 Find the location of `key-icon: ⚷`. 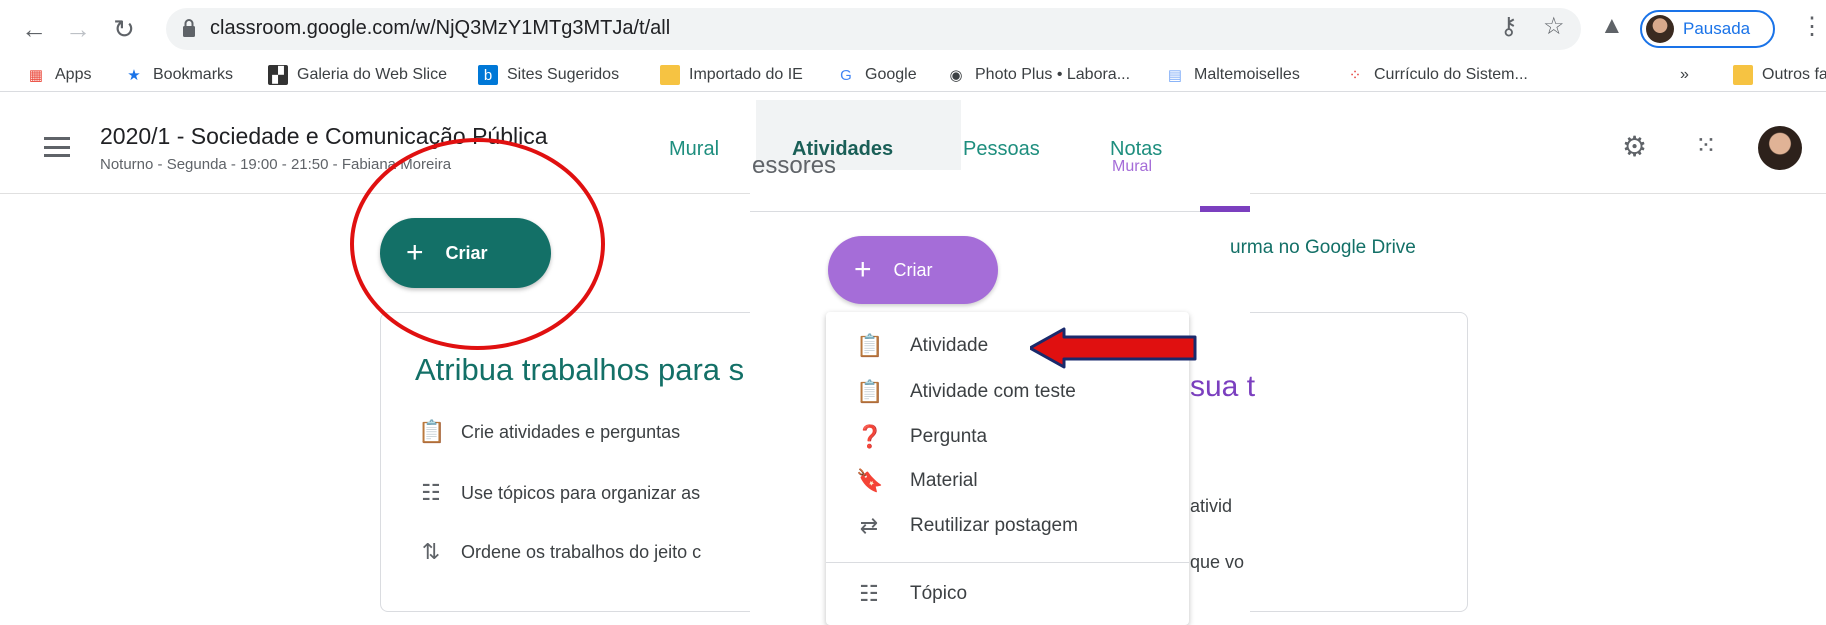

key-icon: ⚷ is located at coordinates (1509, 26).